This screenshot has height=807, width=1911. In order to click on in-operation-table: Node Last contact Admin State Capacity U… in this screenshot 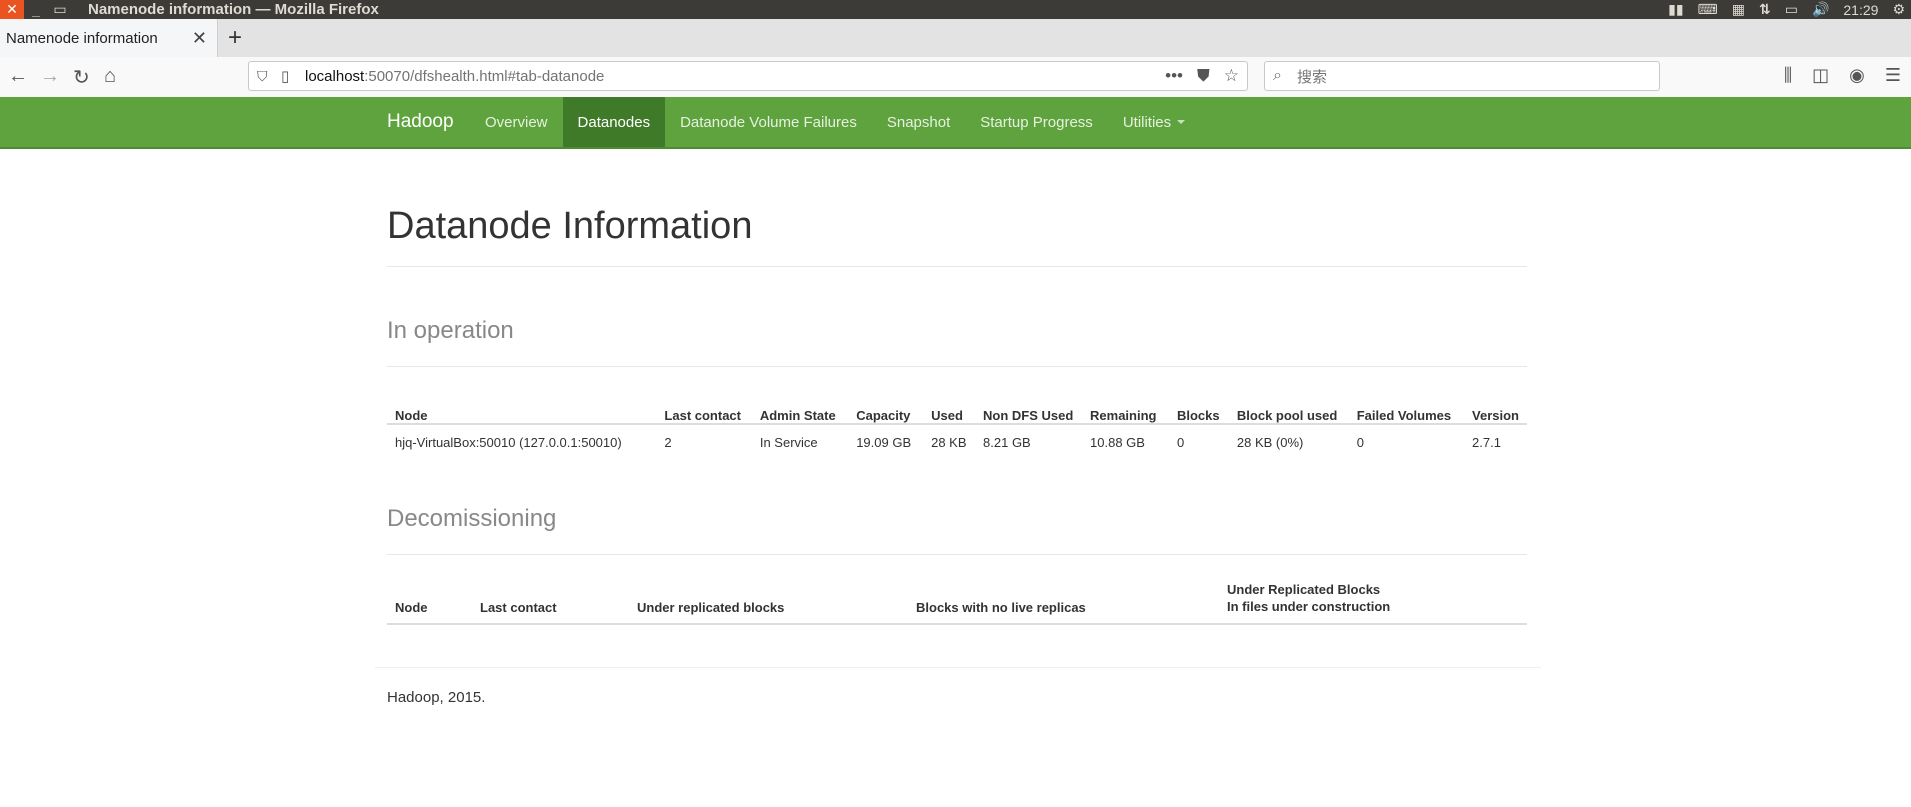, I will do `click(957, 423)`.